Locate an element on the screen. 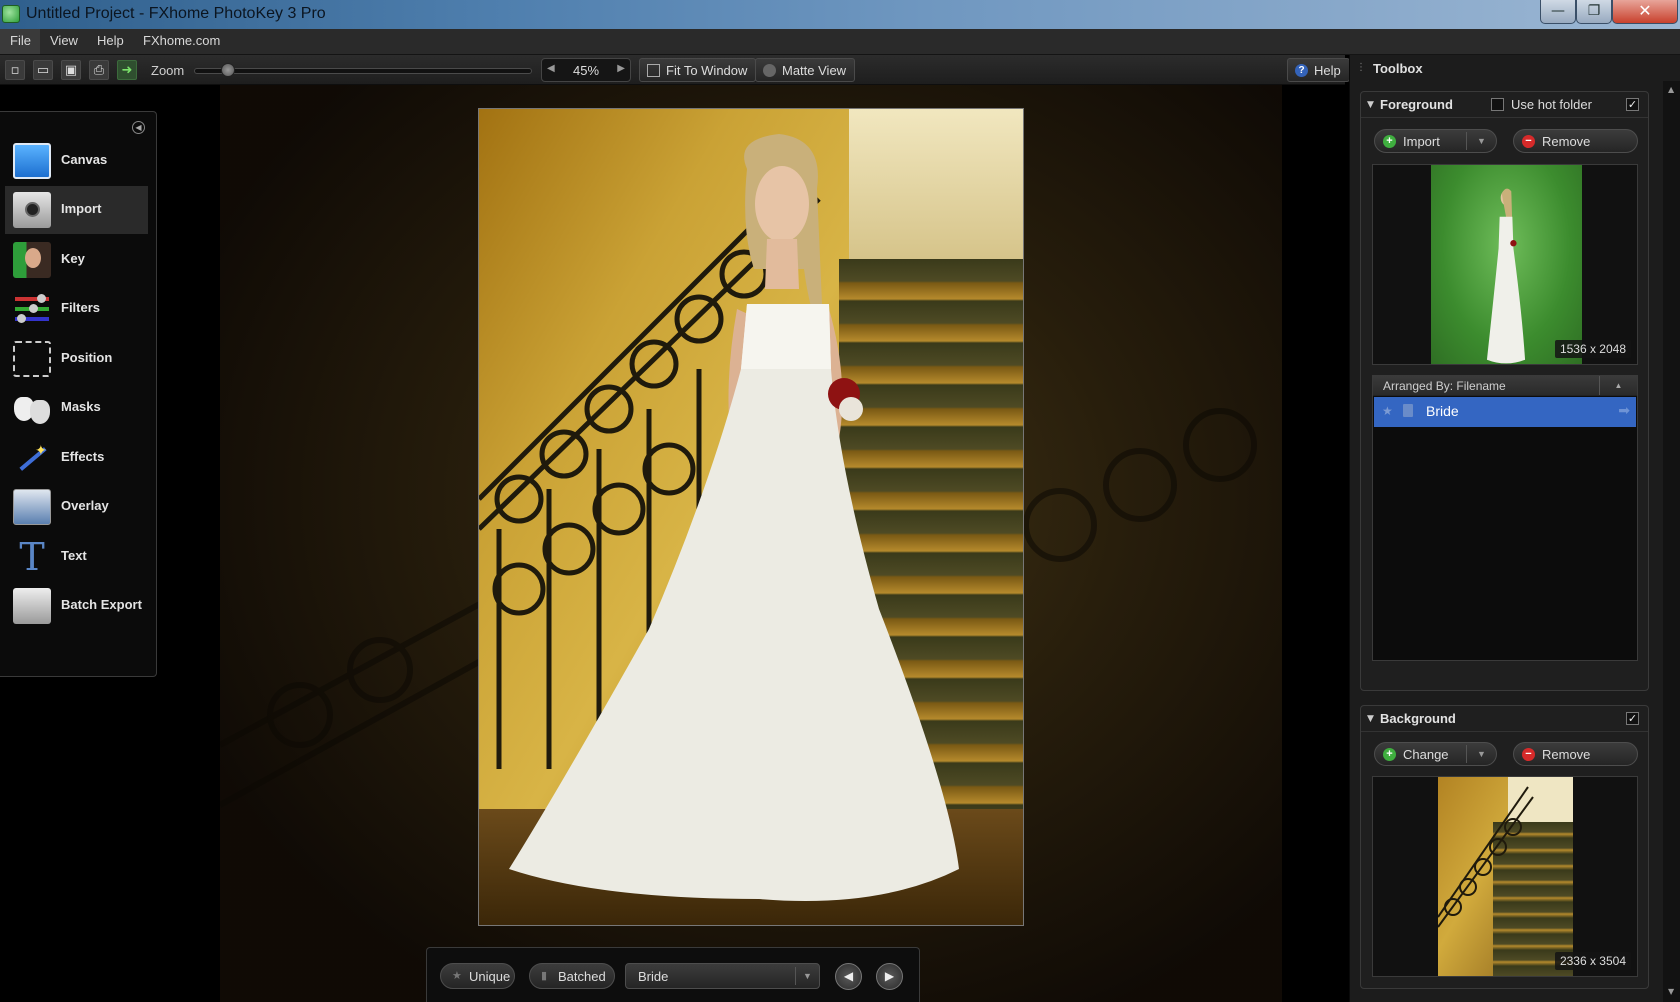 The width and height of the screenshot is (1680, 1002). hot-folder-label: Use hot folder is located at coordinates (1551, 104).